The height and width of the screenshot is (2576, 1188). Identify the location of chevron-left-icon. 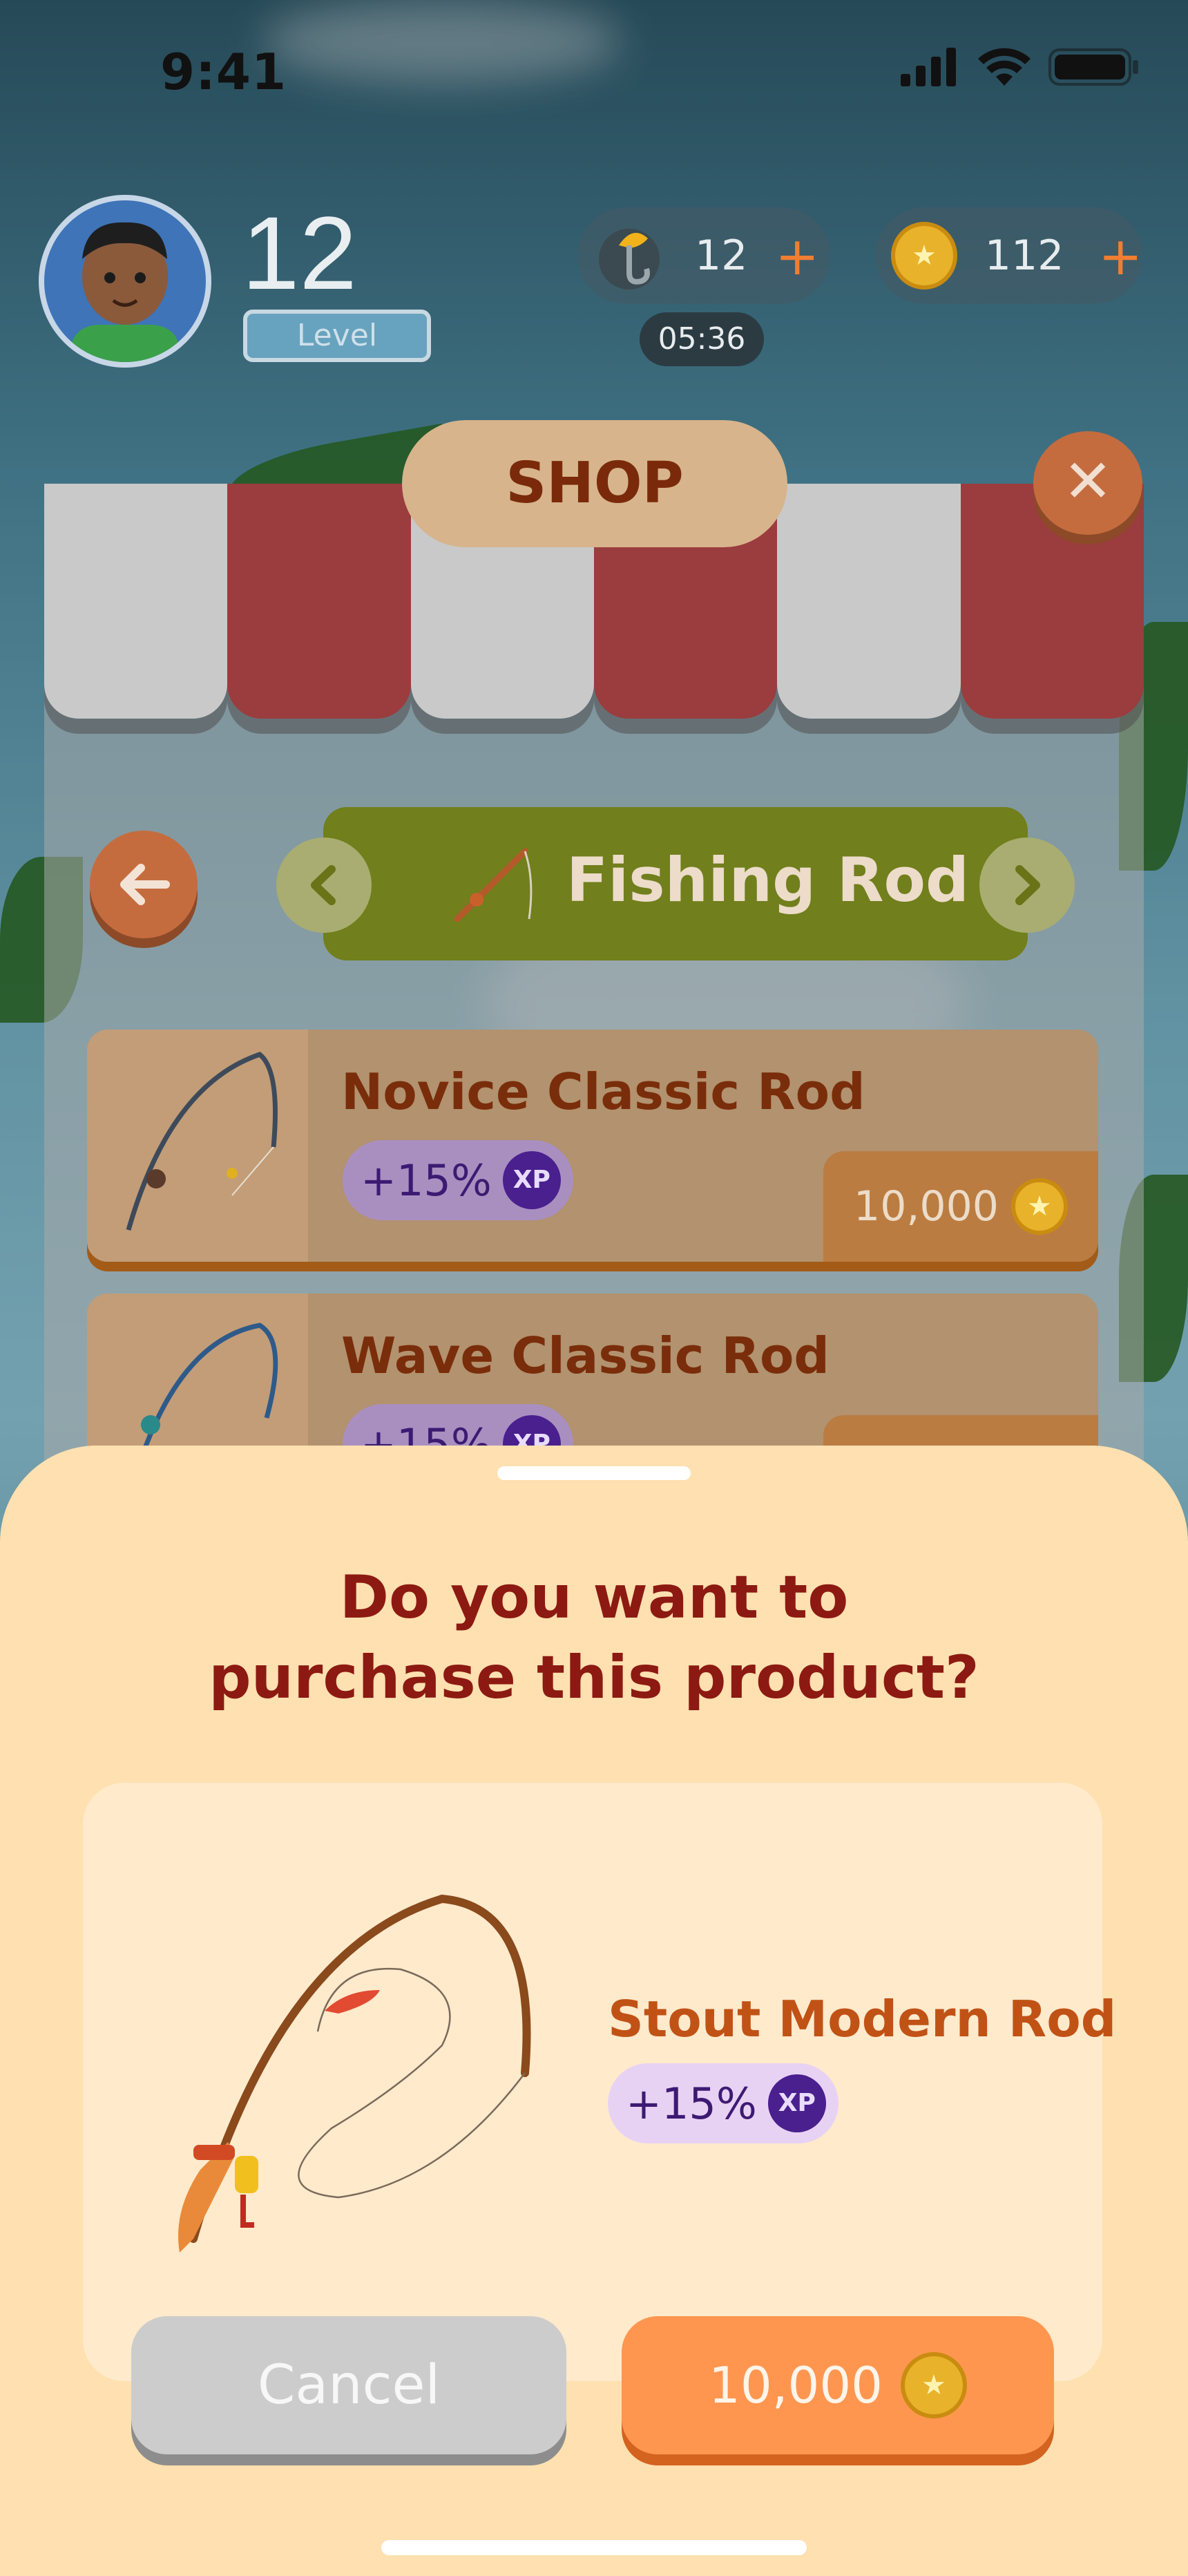
(323, 885).